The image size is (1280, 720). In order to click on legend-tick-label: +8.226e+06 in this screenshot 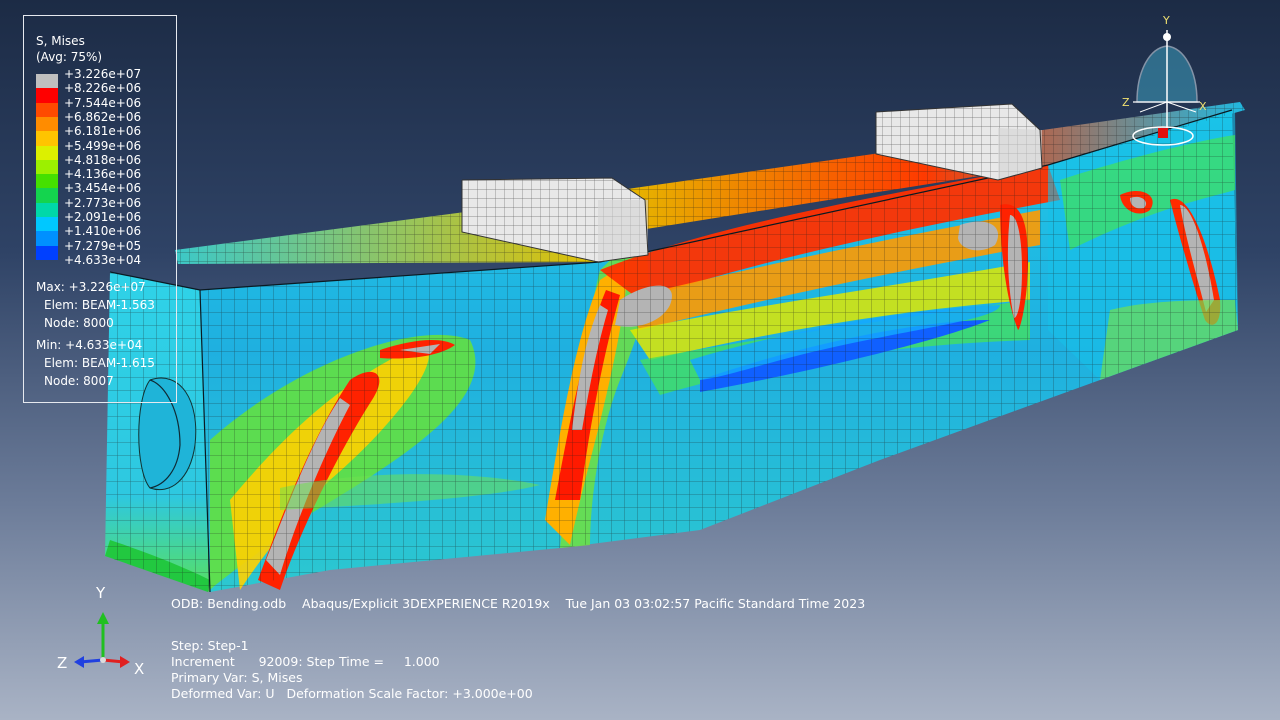, I will do `click(103, 88)`.